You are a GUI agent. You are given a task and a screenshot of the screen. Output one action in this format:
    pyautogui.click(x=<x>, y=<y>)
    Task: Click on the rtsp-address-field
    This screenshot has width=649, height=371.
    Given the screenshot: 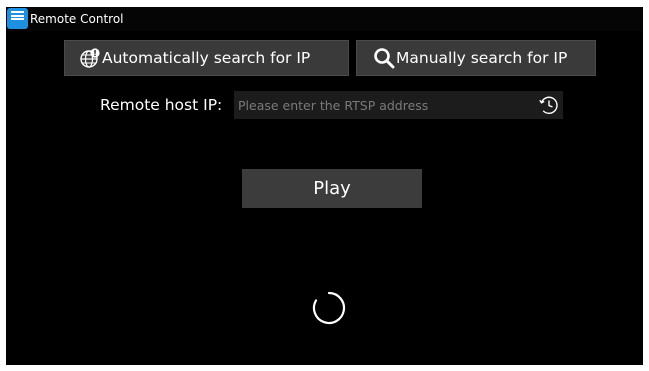 What is the action you would take?
    pyautogui.click(x=398, y=105)
    